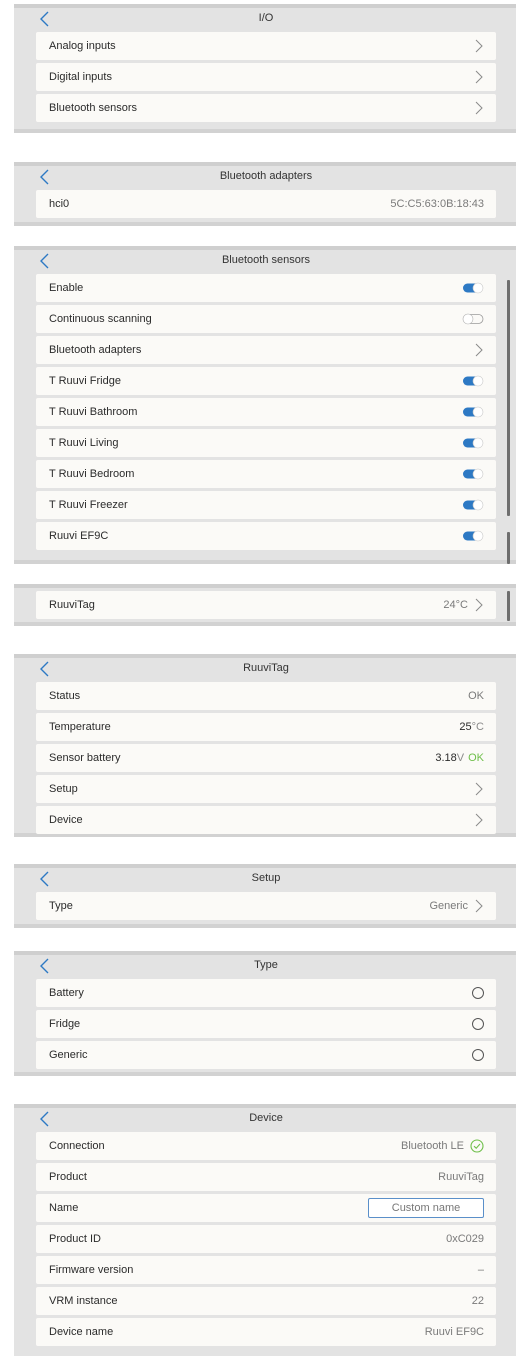 The height and width of the screenshot is (1356, 516). I want to click on battery-value: 3.18, so click(446, 758).